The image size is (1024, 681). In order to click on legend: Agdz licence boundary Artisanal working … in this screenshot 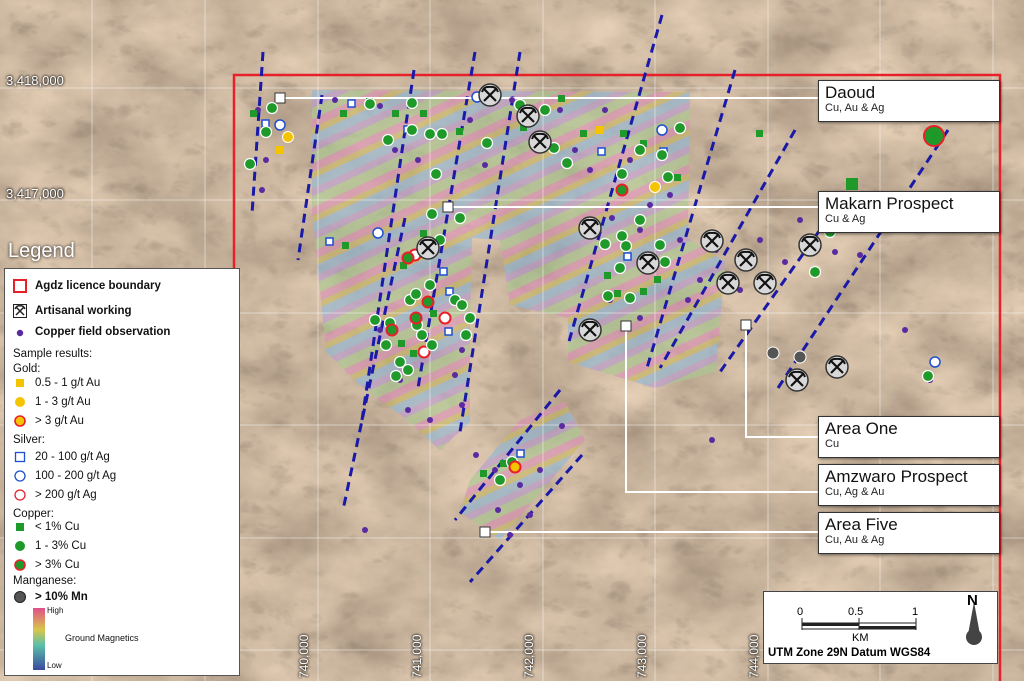, I will do `click(122, 472)`.